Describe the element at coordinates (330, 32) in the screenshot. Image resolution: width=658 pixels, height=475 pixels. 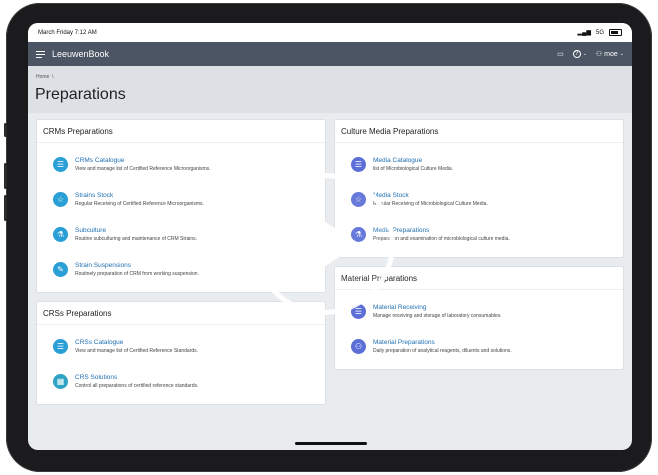
I see `status-bar: March Friday 7:12 AM ▂▄▆ 5G` at that location.